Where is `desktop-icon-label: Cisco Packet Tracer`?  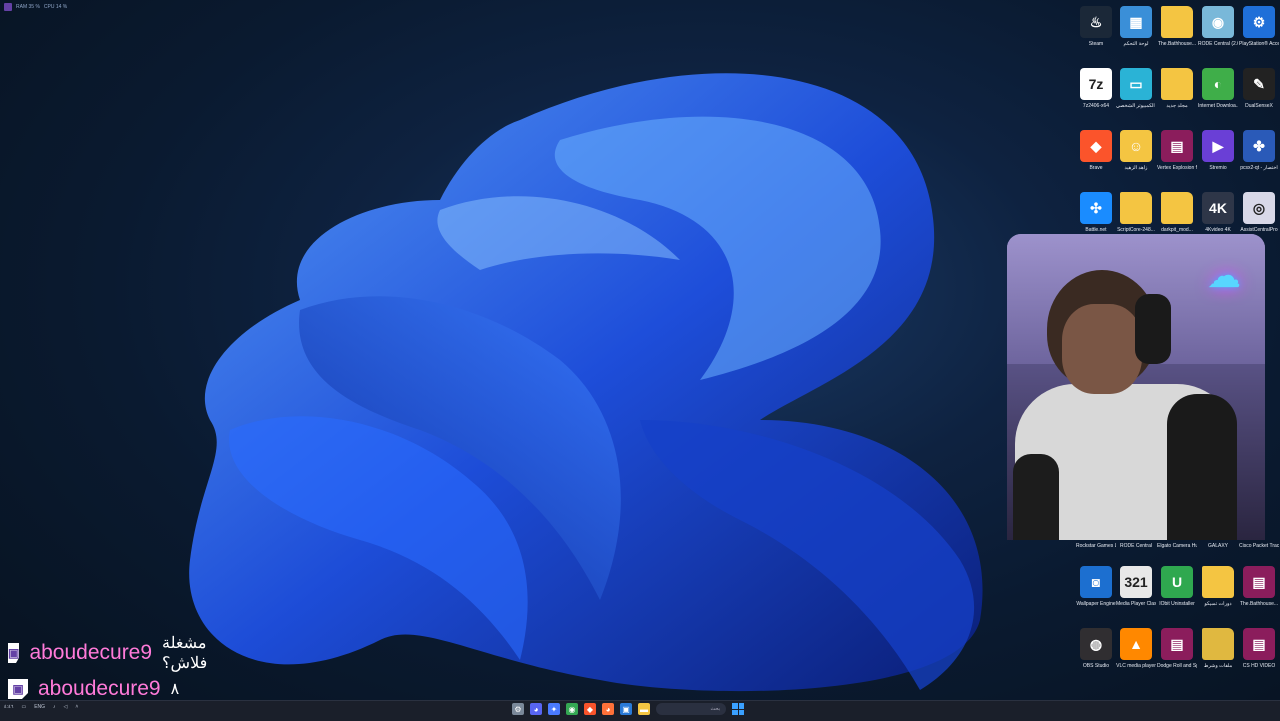
desktop-icon-label: Cisco Packet Tracer is located at coordinates (1259, 544).